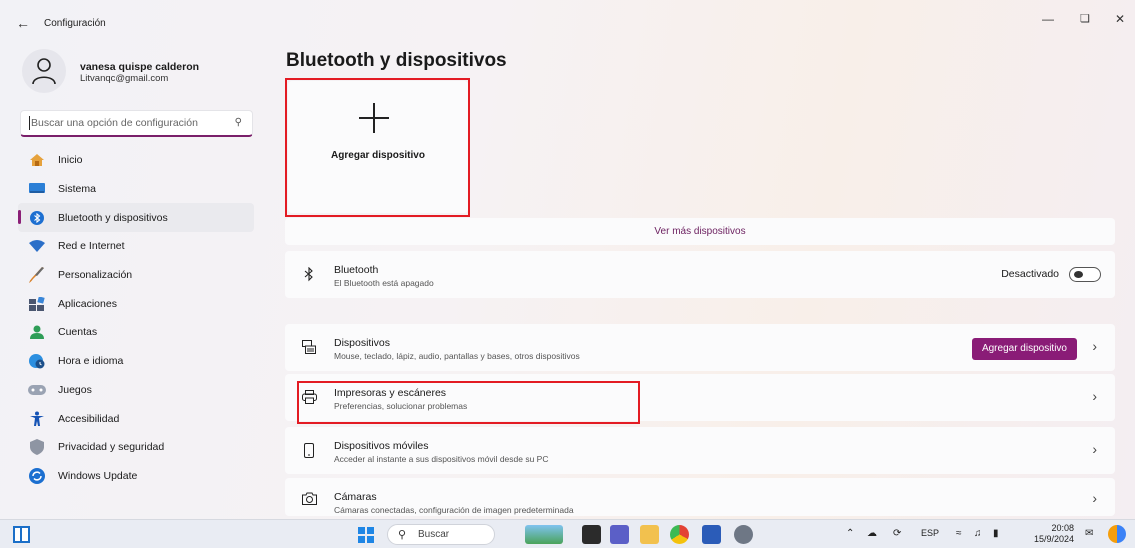 This screenshot has width=1135, height=548. What do you see at coordinates (91, 361) in the screenshot?
I see `sidebar-item-label: Hora e idioma` at bounding box center [91, 361].